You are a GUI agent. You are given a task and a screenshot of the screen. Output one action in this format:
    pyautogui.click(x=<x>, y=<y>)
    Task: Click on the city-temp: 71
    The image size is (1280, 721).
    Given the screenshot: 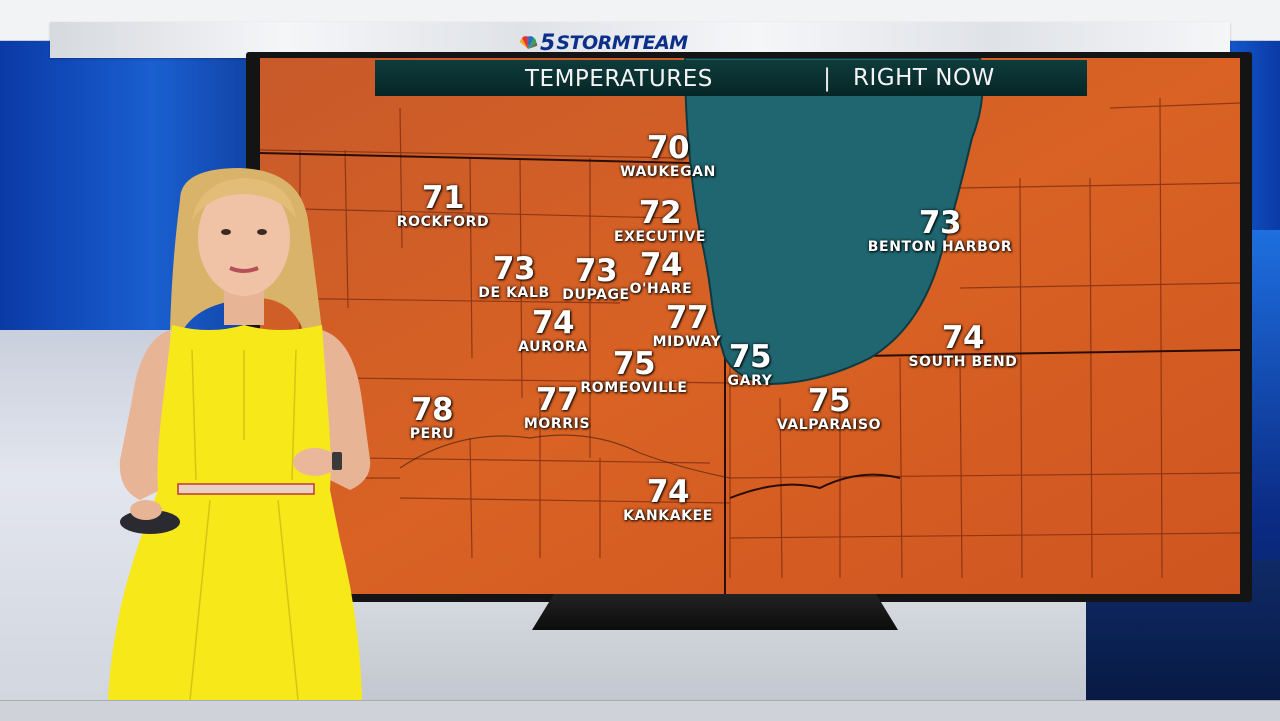 What is the action you would take?
    pyautogui.click(x=443, y=198)
    